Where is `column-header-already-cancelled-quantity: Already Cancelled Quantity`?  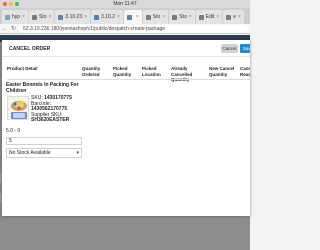
column-header-already-cancelled-quantity: Already Cancelled Quantity is located at coordinates (182, 74).